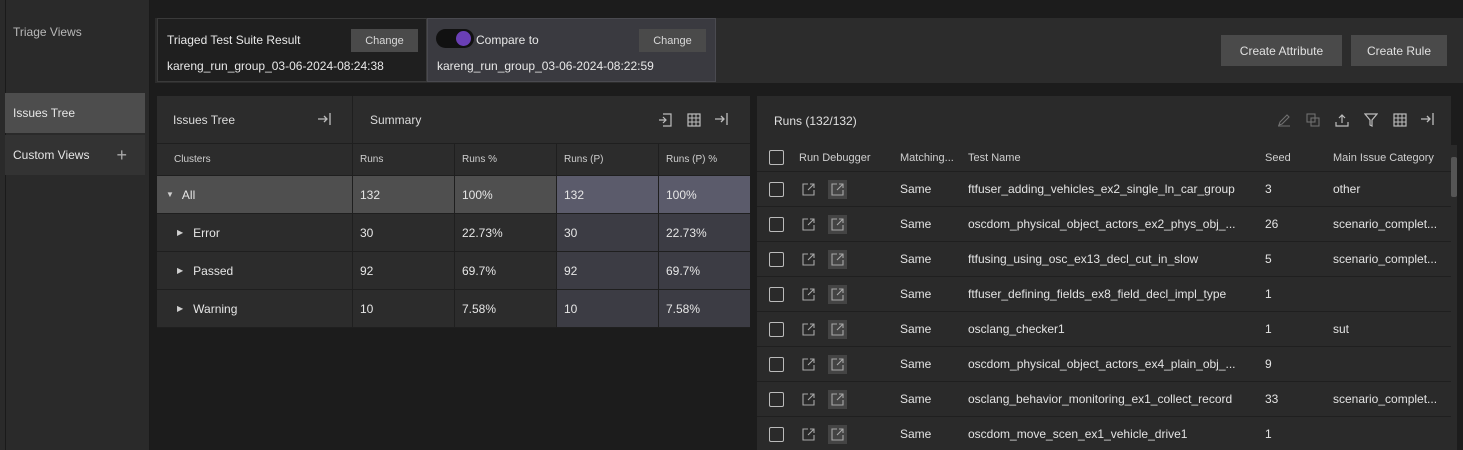  What do you see at coordinates (1313, 120) in the screenshot?
I see `copy-icon` at bounding box center [1313, 120].